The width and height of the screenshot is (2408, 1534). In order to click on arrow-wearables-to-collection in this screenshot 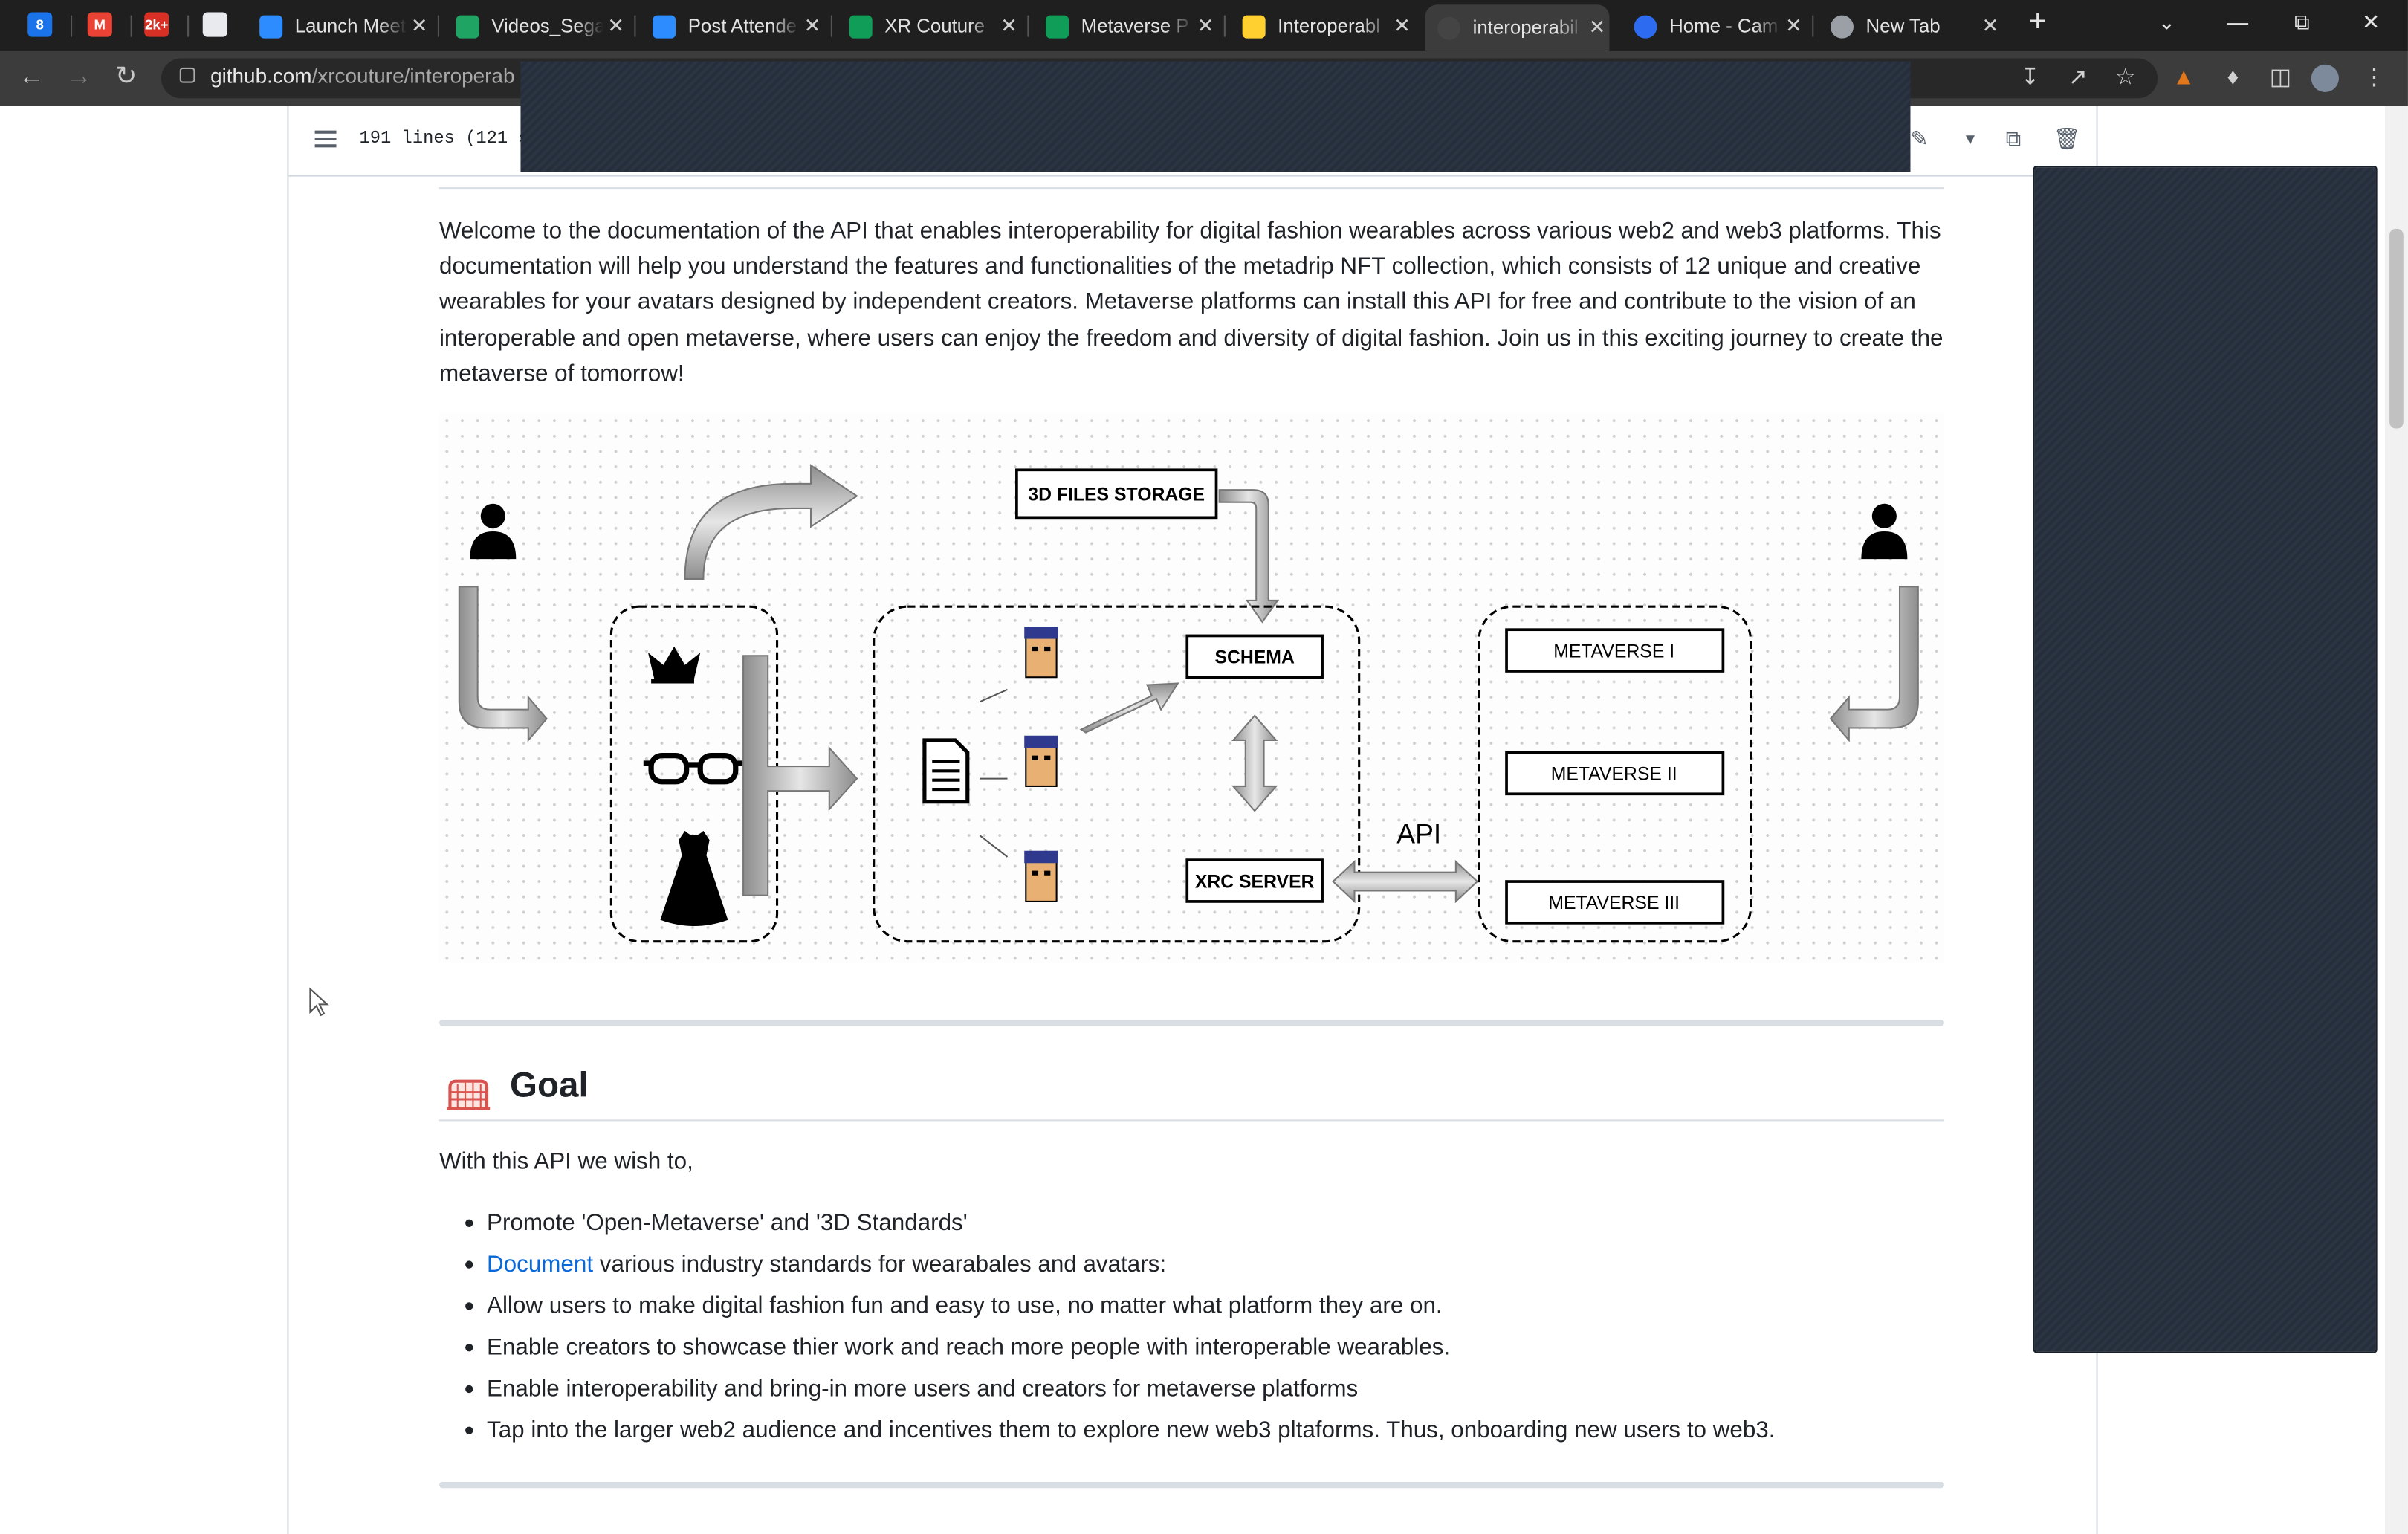, I will do `click(800, 775)`.